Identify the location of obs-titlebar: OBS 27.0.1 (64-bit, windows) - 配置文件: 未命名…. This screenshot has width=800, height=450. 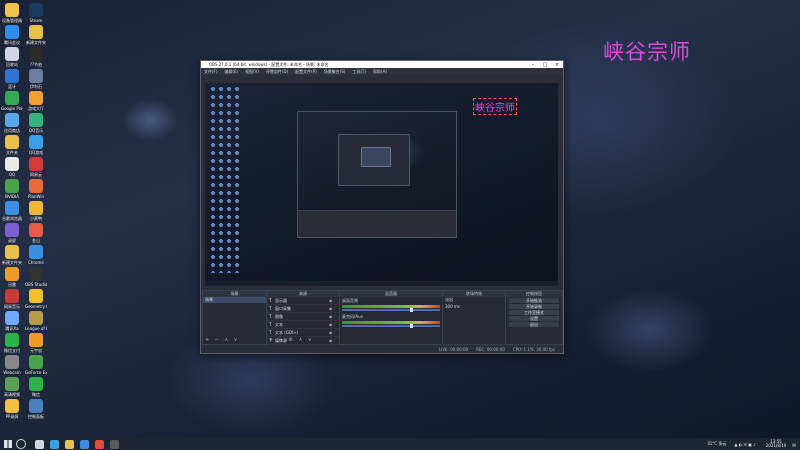
(382, 64).